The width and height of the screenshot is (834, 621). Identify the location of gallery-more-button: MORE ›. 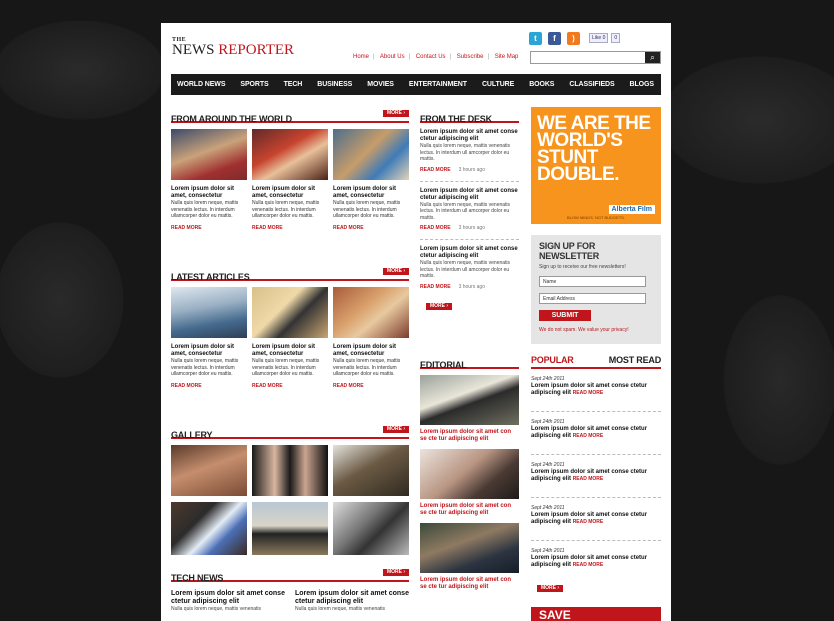
(395, 429).